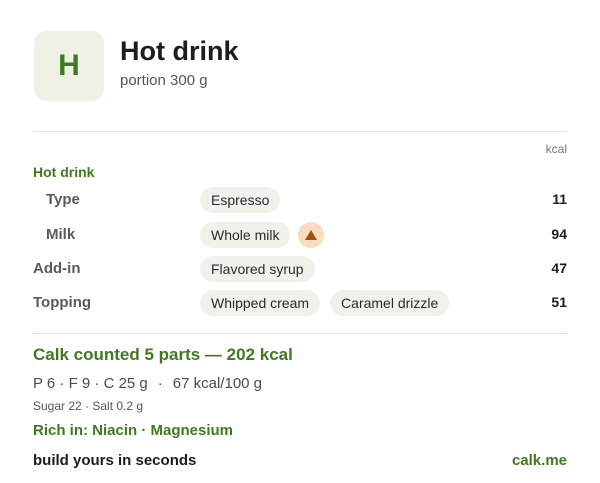 This screenshot has height=483, width=600. I want to click on sugar-salt-line: Sugar 22 · Salt 0.2 g, so click(88, 406).